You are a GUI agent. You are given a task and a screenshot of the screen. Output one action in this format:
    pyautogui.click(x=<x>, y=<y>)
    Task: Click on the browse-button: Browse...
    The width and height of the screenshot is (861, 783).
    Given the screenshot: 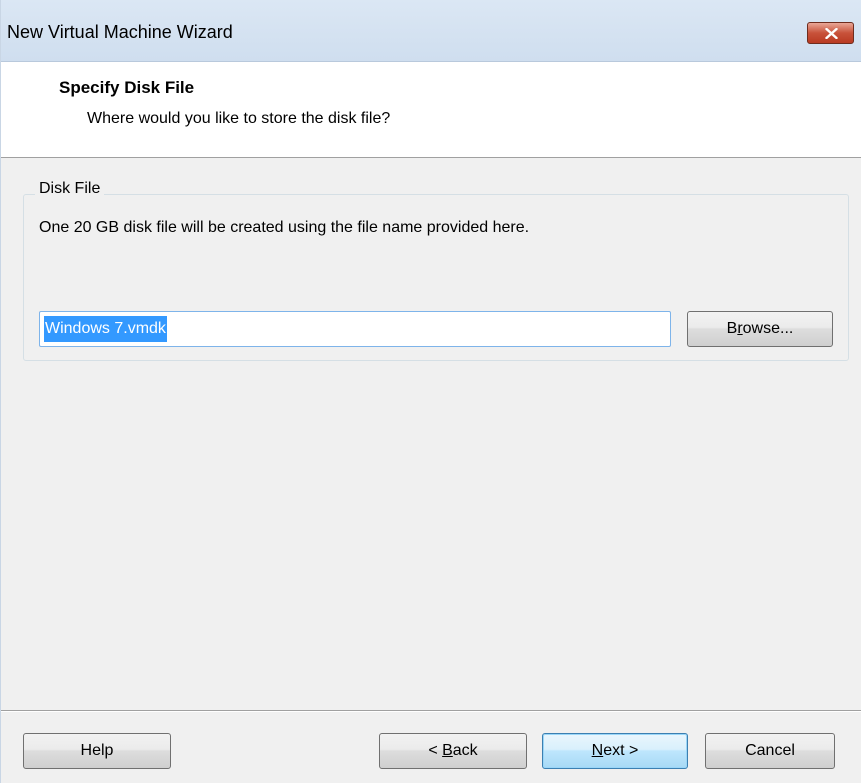 What is the action you would take?
    pyautogui.click(x=760, y=329)
    